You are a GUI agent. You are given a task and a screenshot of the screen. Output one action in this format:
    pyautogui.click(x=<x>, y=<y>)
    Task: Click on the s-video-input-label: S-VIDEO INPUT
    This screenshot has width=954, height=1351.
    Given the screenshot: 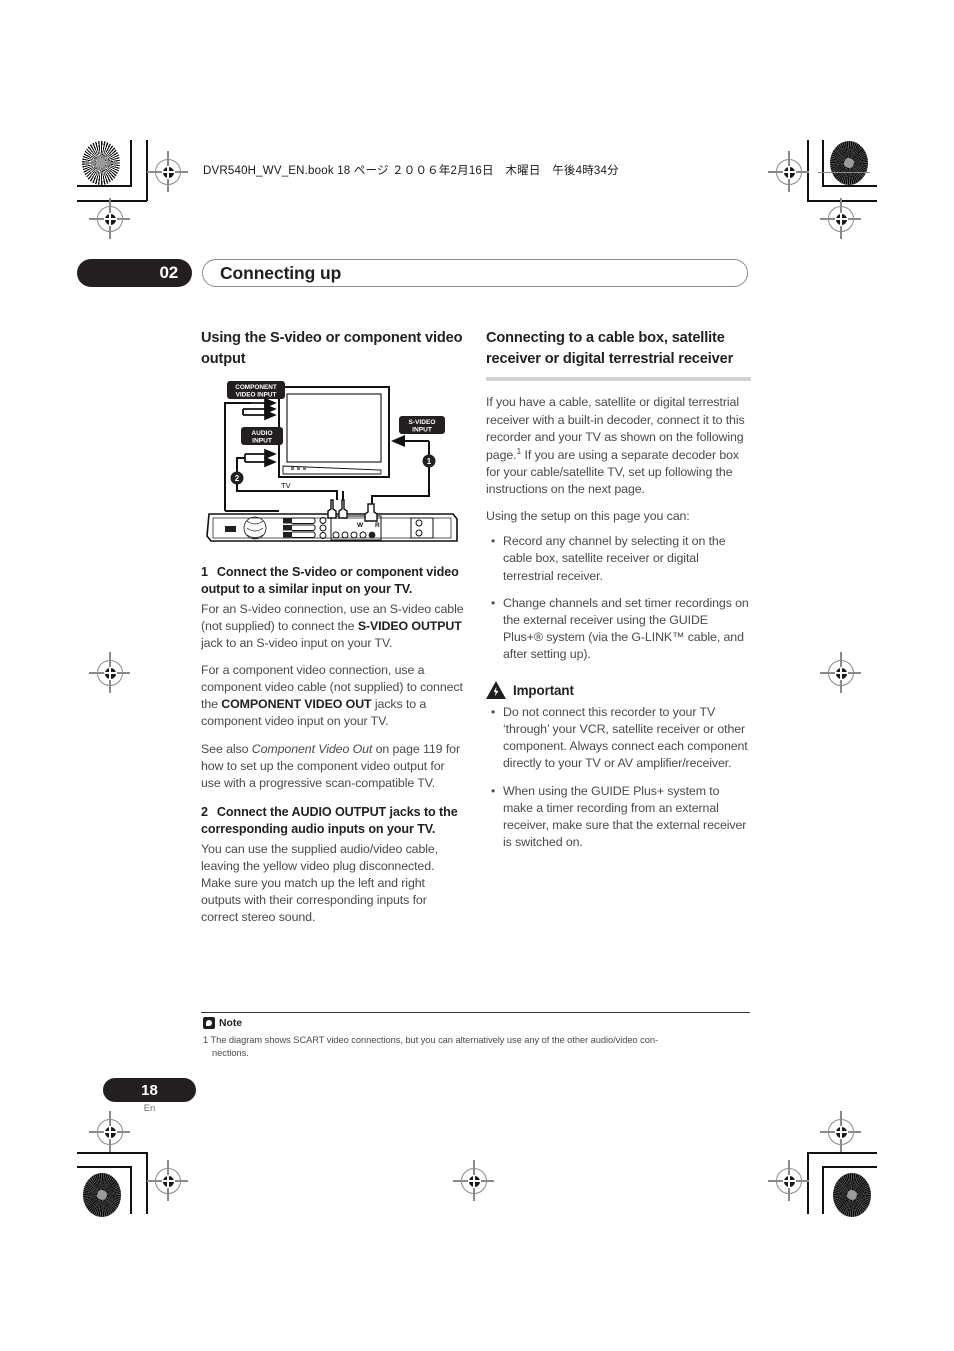 What is the action you would take?
    pyautogui.click(x=422, y=425)
    